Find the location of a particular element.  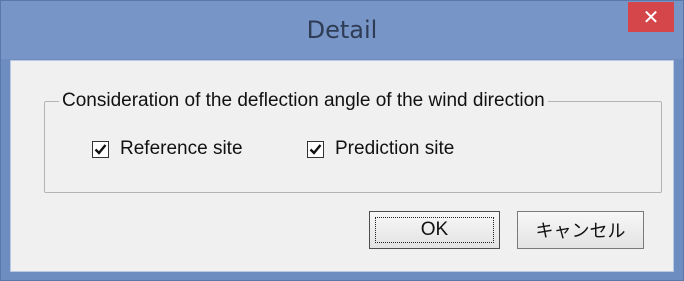

prediction-site-checkbox-item: Prediction site is located at coordinates (380, 149).